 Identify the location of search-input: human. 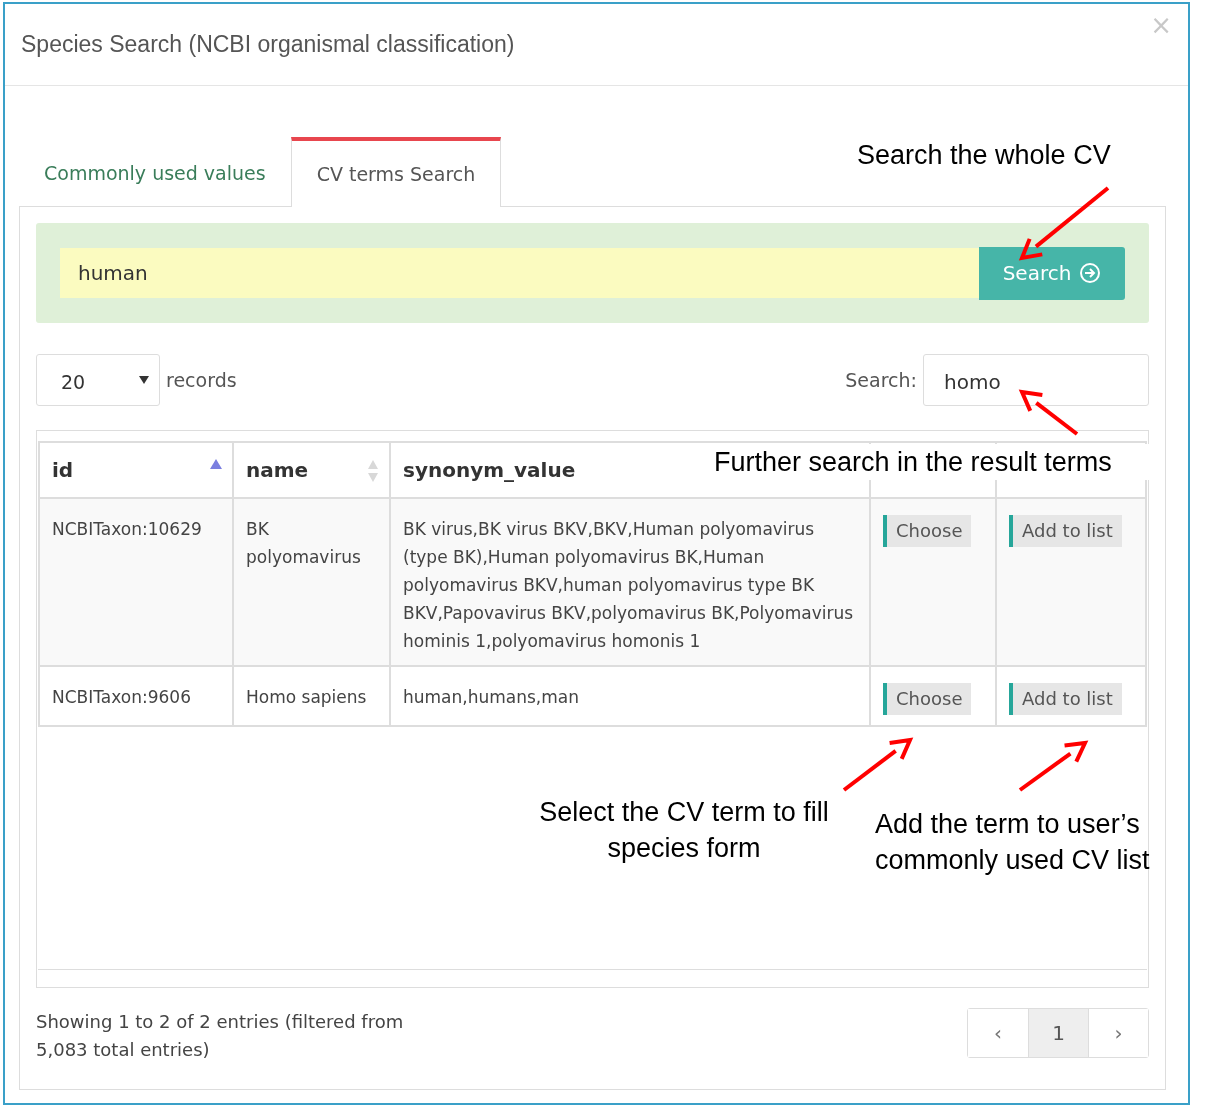
(519, 273).